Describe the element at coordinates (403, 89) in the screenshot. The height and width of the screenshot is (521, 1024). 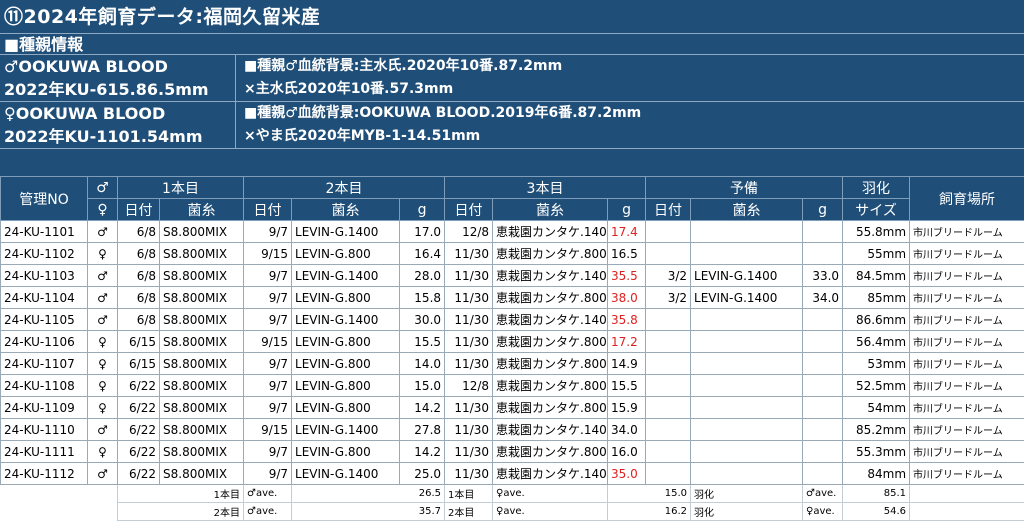
I see `male-lineage-line2: ×主水氏2020年10番.57.3mm` at that location.